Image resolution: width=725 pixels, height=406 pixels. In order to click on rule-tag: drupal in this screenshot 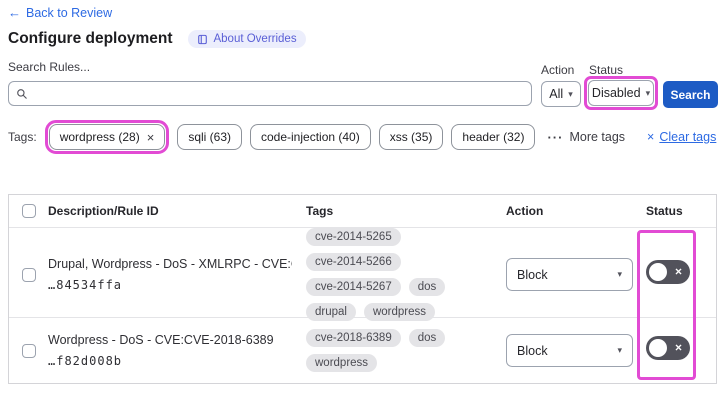, I will do `click(331, 312)`.